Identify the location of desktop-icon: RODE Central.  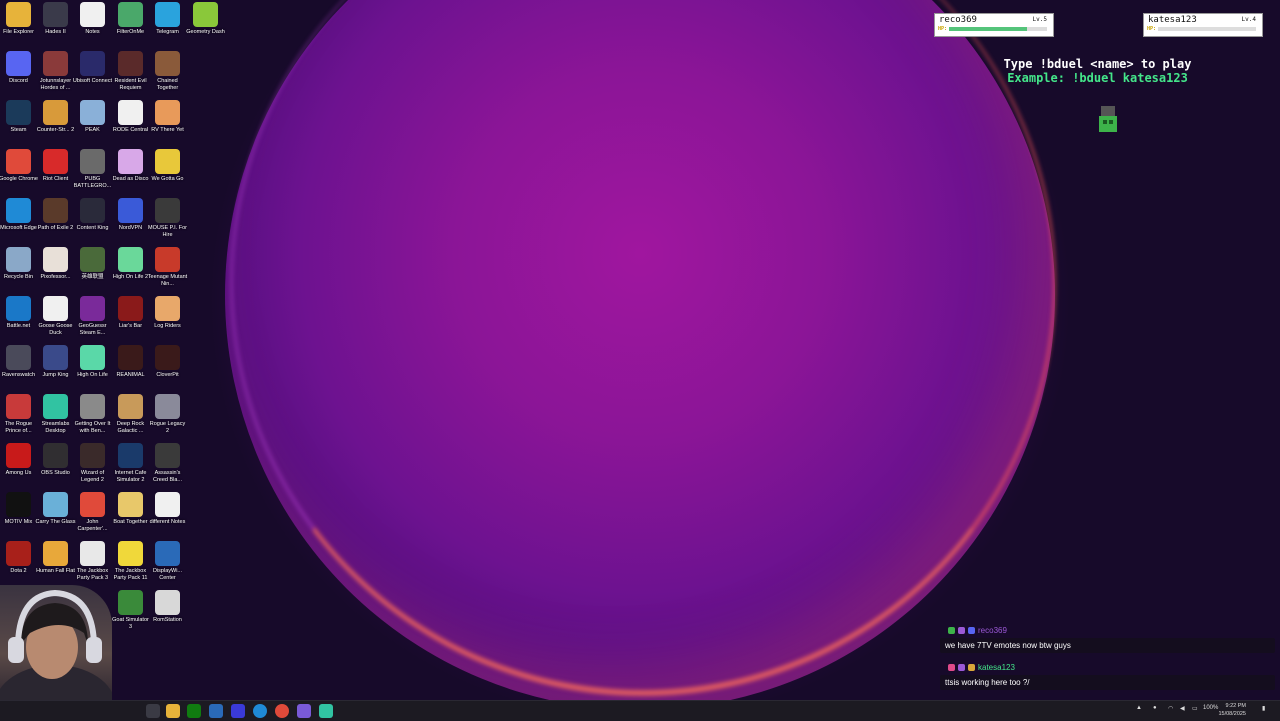
(130, 117).